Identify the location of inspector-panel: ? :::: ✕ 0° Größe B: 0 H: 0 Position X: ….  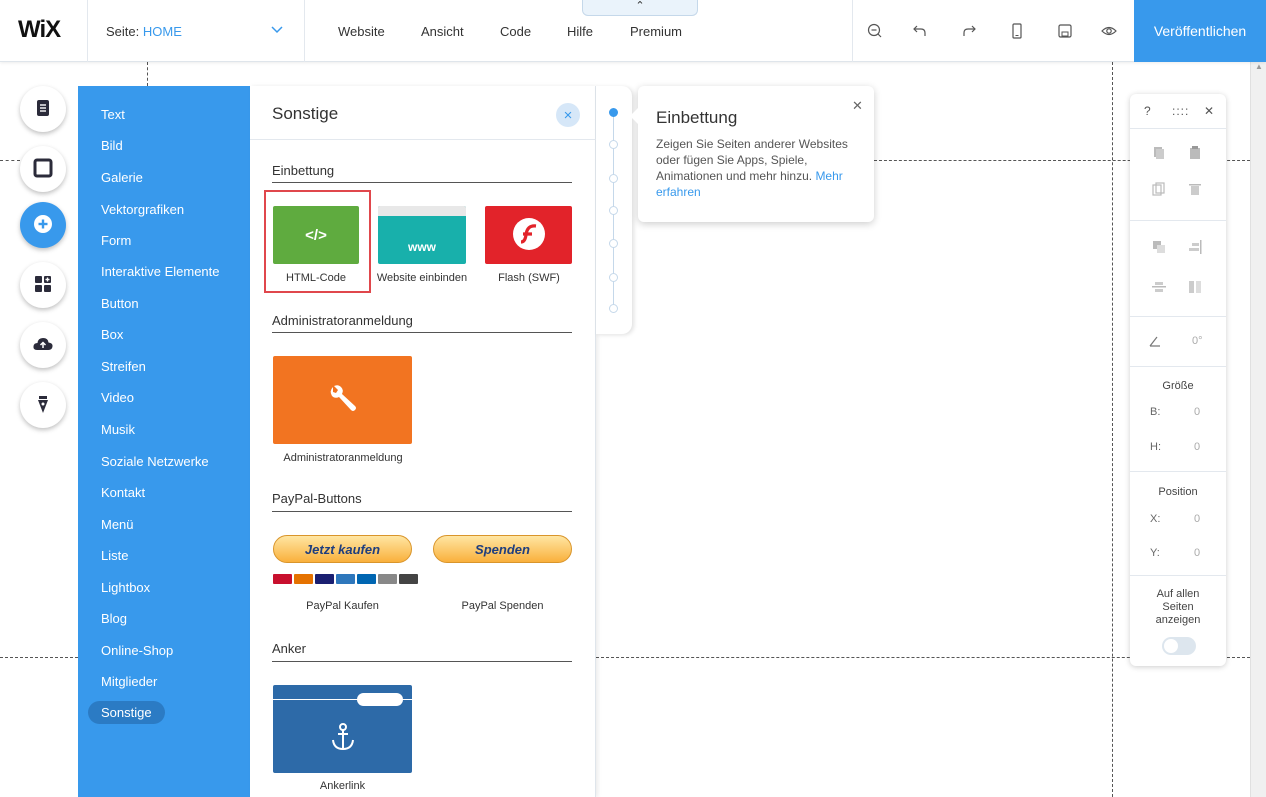
(1178, 380).